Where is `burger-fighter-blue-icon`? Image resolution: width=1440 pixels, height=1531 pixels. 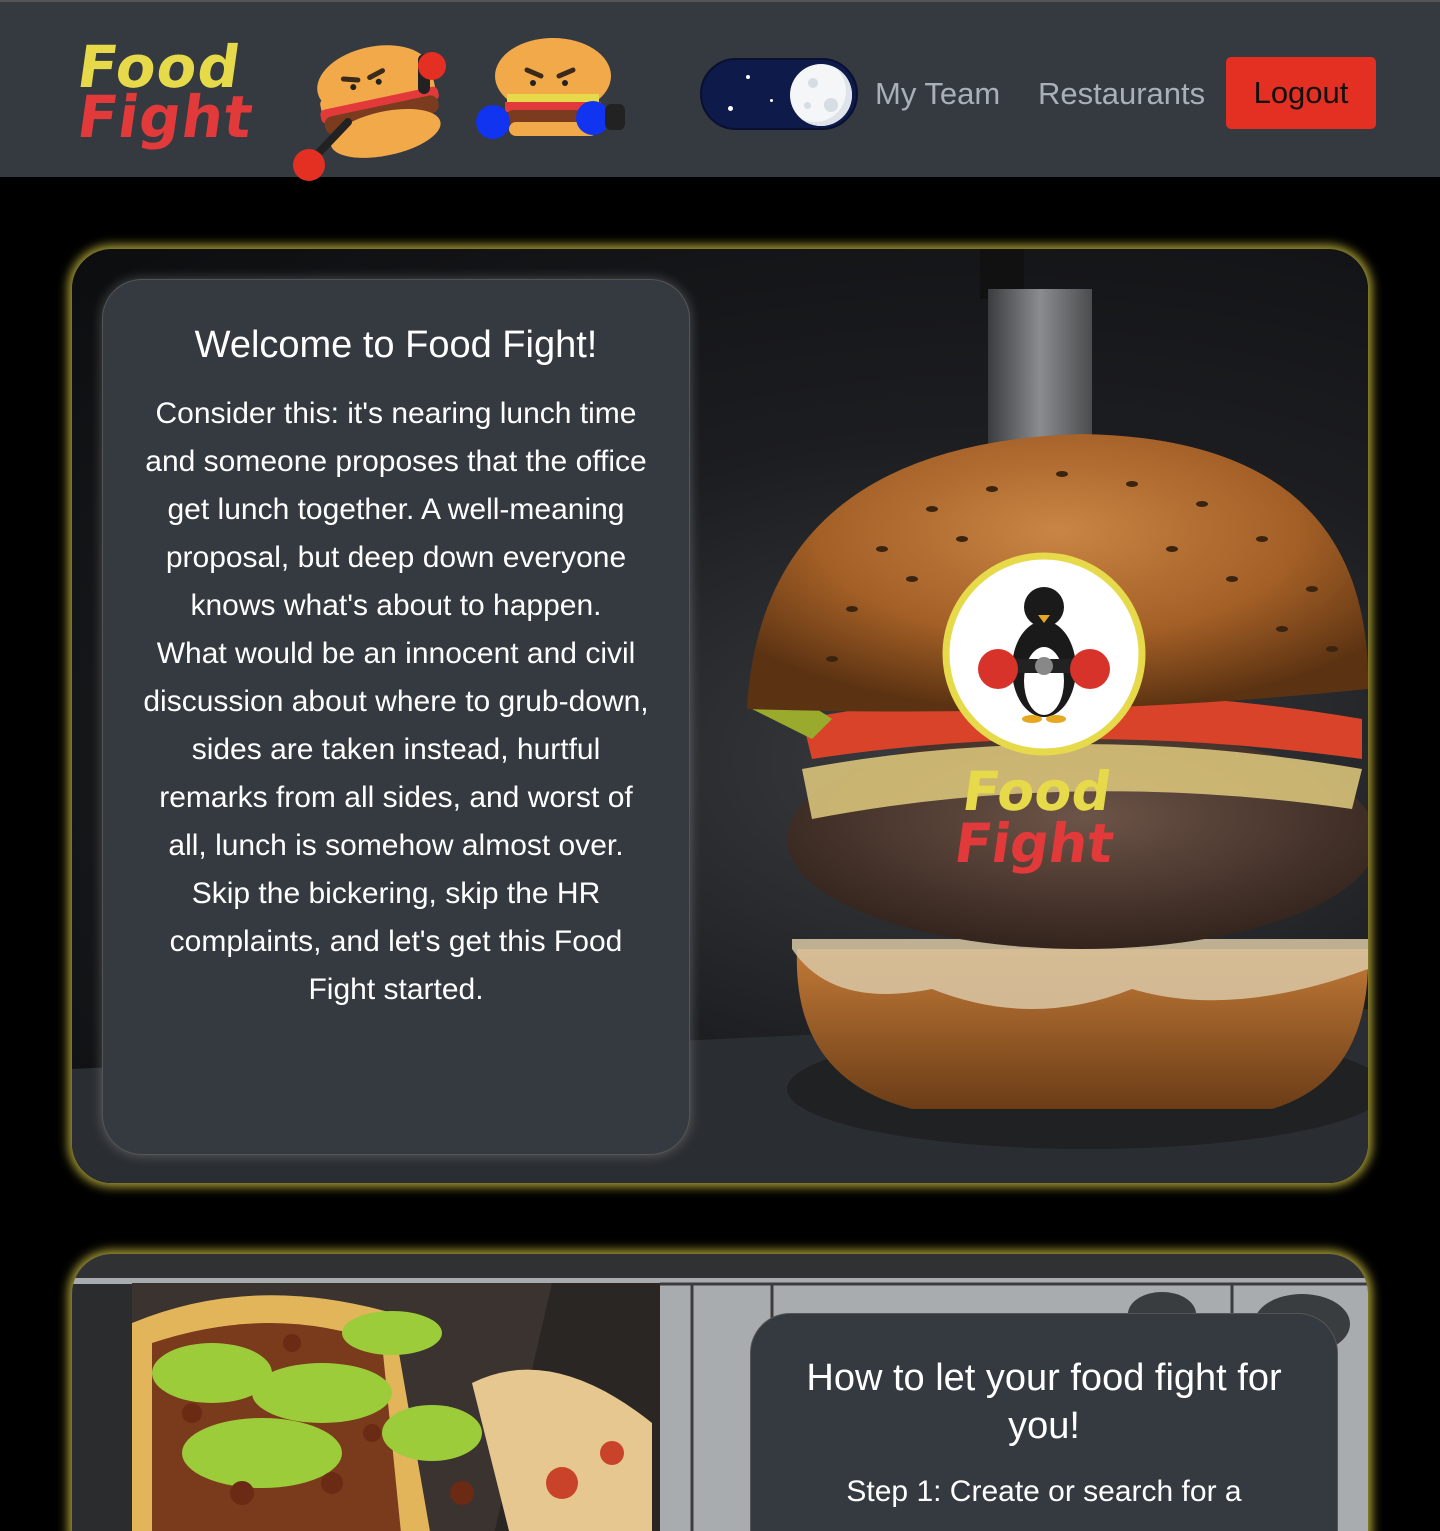 burger-fighter-blue-icon is located at coordinates (550, 88).